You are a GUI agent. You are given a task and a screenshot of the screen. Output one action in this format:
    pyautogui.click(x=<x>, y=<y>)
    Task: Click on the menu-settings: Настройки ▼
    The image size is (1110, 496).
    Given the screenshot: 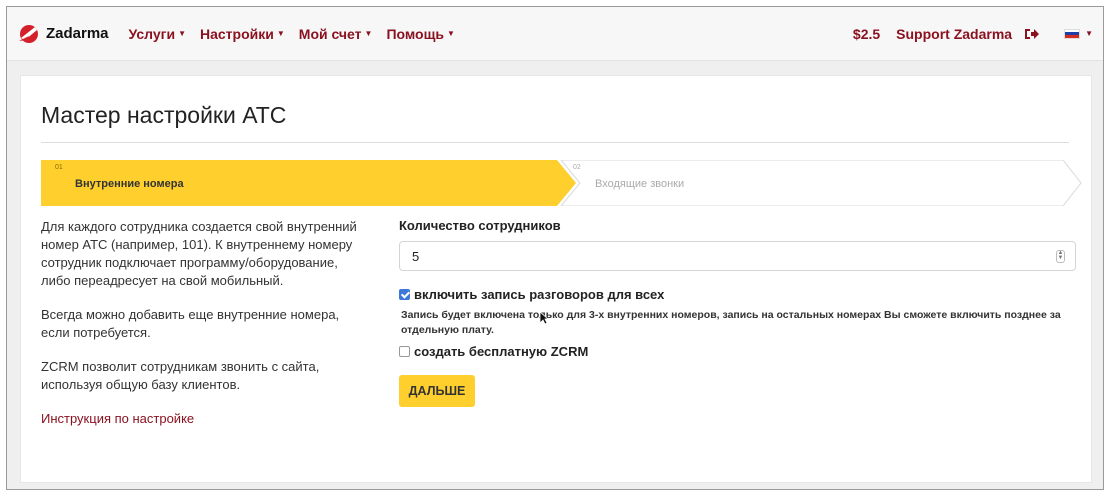 What is the action you would take?
    pyautogui.click(x=242, y=34)
    